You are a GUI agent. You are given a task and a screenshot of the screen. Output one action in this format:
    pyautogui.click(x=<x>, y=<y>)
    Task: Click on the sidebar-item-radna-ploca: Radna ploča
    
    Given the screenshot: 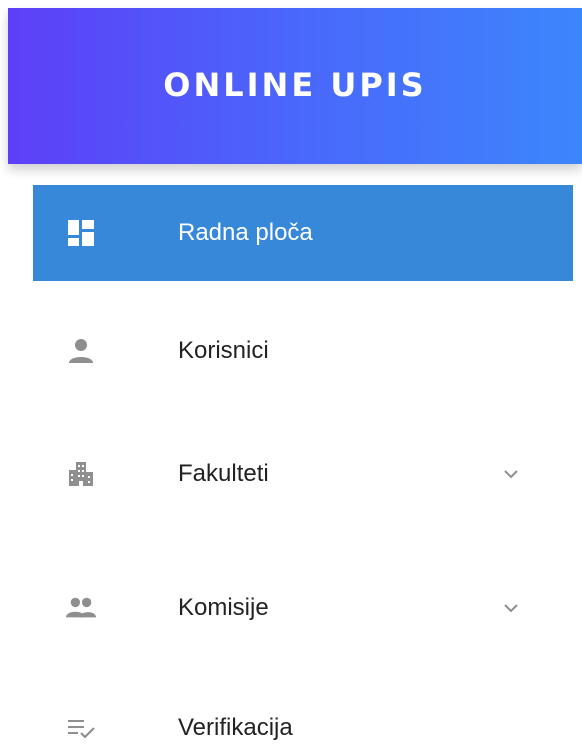 What is the action you would take?
    pyautogui.click(x=303, y=233)
    